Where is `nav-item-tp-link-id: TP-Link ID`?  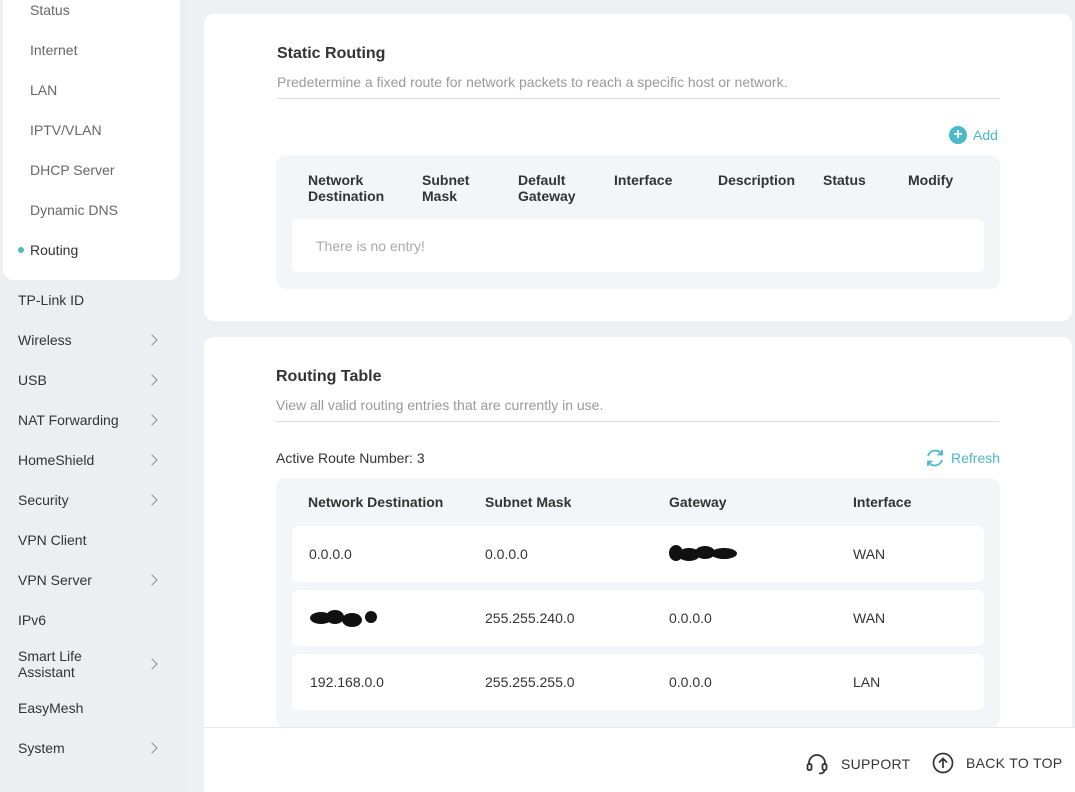
nav-item-tp-link-id: TP-Link ID is located at coordinates (93, 300).